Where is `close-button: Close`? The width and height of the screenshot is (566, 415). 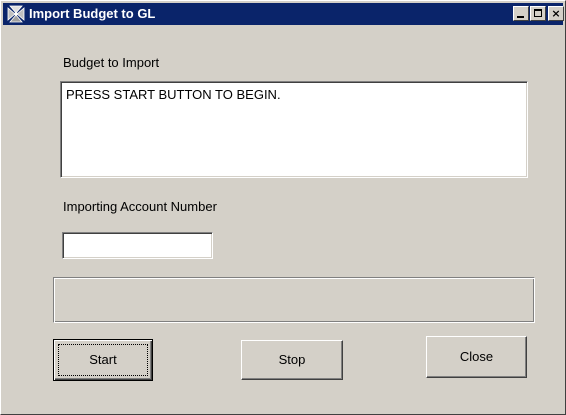
close-button: Close is located at coordinates (476, 357).